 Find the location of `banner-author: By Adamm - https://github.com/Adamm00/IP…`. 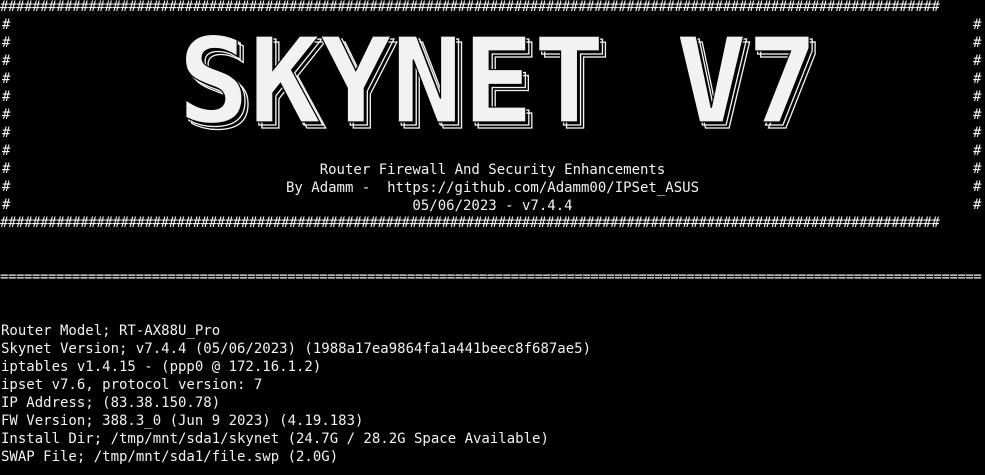

banner-author: By Adamm - https://github.com/Adamm00/IP… is located at coordinates (492, 188).